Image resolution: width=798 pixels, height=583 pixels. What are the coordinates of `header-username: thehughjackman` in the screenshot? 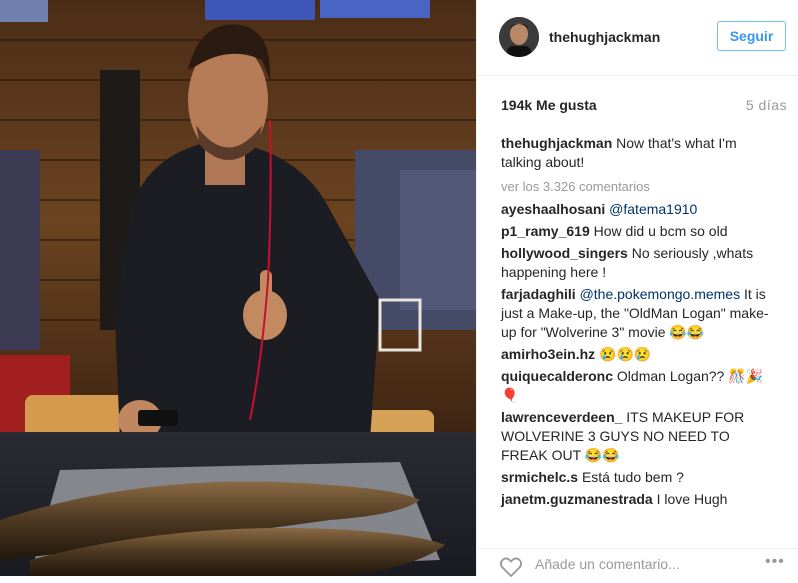 It's located at (604, 37).